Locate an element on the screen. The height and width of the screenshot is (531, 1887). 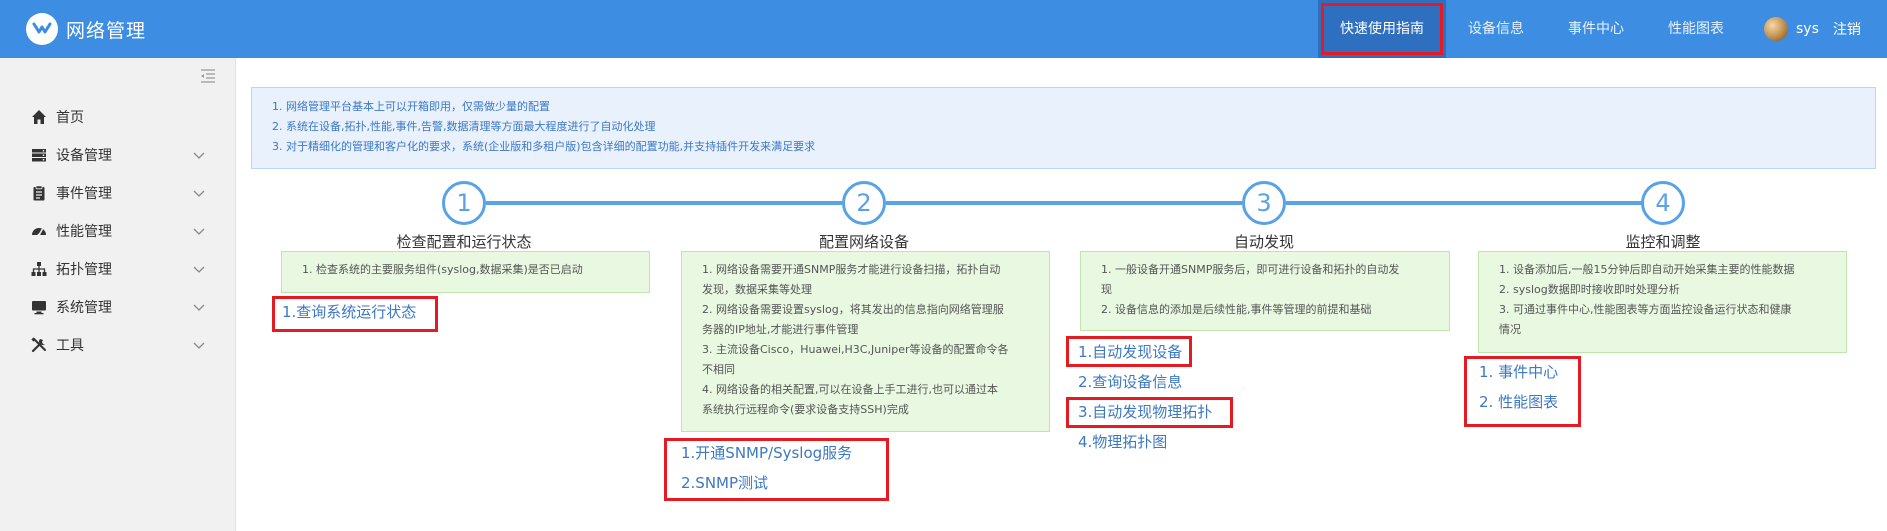
sidebar-item-event-management: 事件管理 is located at coordinates (118, 193).